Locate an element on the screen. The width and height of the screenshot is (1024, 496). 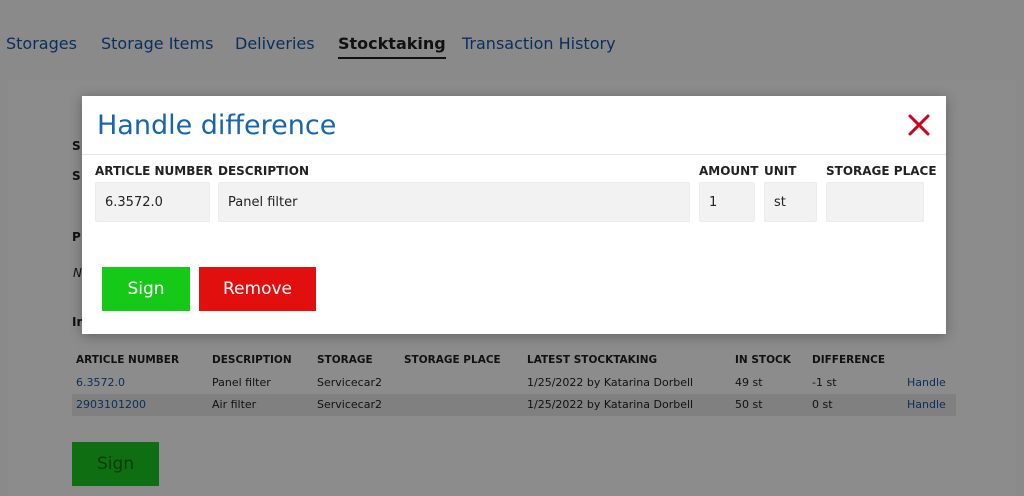
article-number-field is located at coordinates (152, 202).